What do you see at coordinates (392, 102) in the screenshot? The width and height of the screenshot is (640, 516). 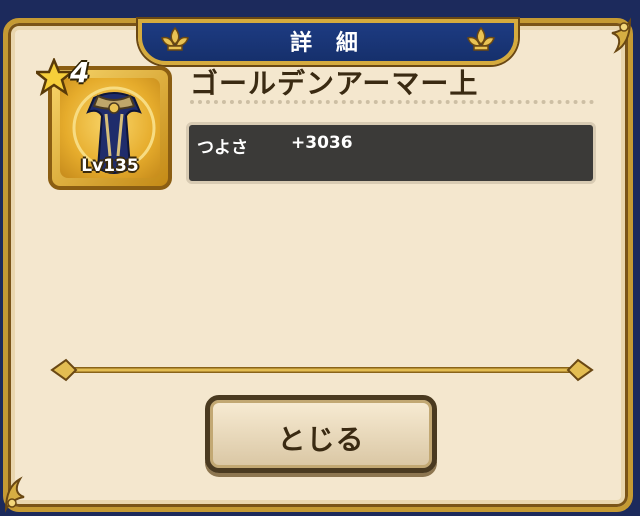 I see `dotted-separator` at bounding box center [392, 102].